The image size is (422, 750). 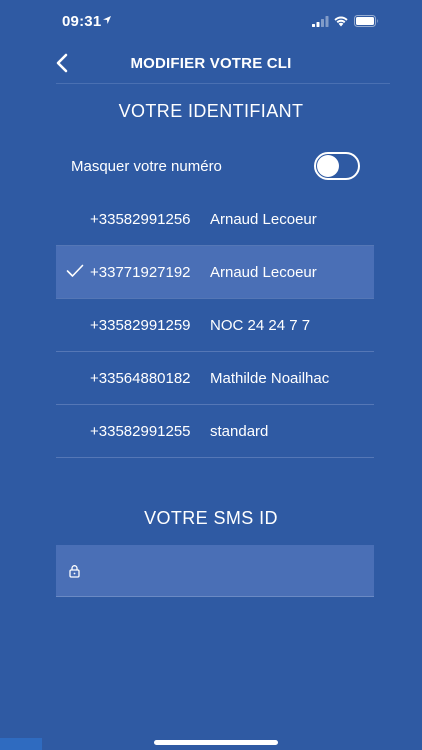 What do you see at coordinates (211, 111) in the screenshot?
I see `cli-section-title: VOTRE IDENTIFIANT` at bounding box center [211, 111].